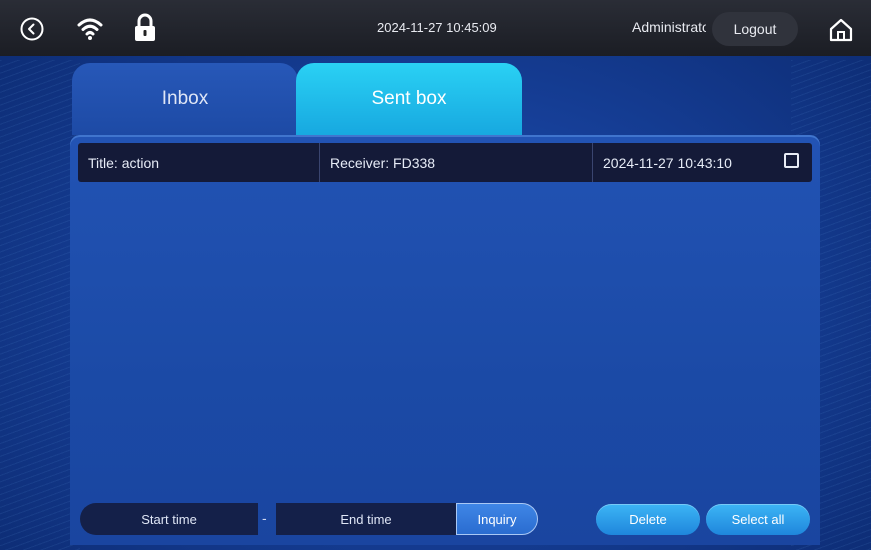 The image size is (871, 550). Describe the element at coordinates (103, 162) in the screenshot. I see `title-label: Title:` at that location.